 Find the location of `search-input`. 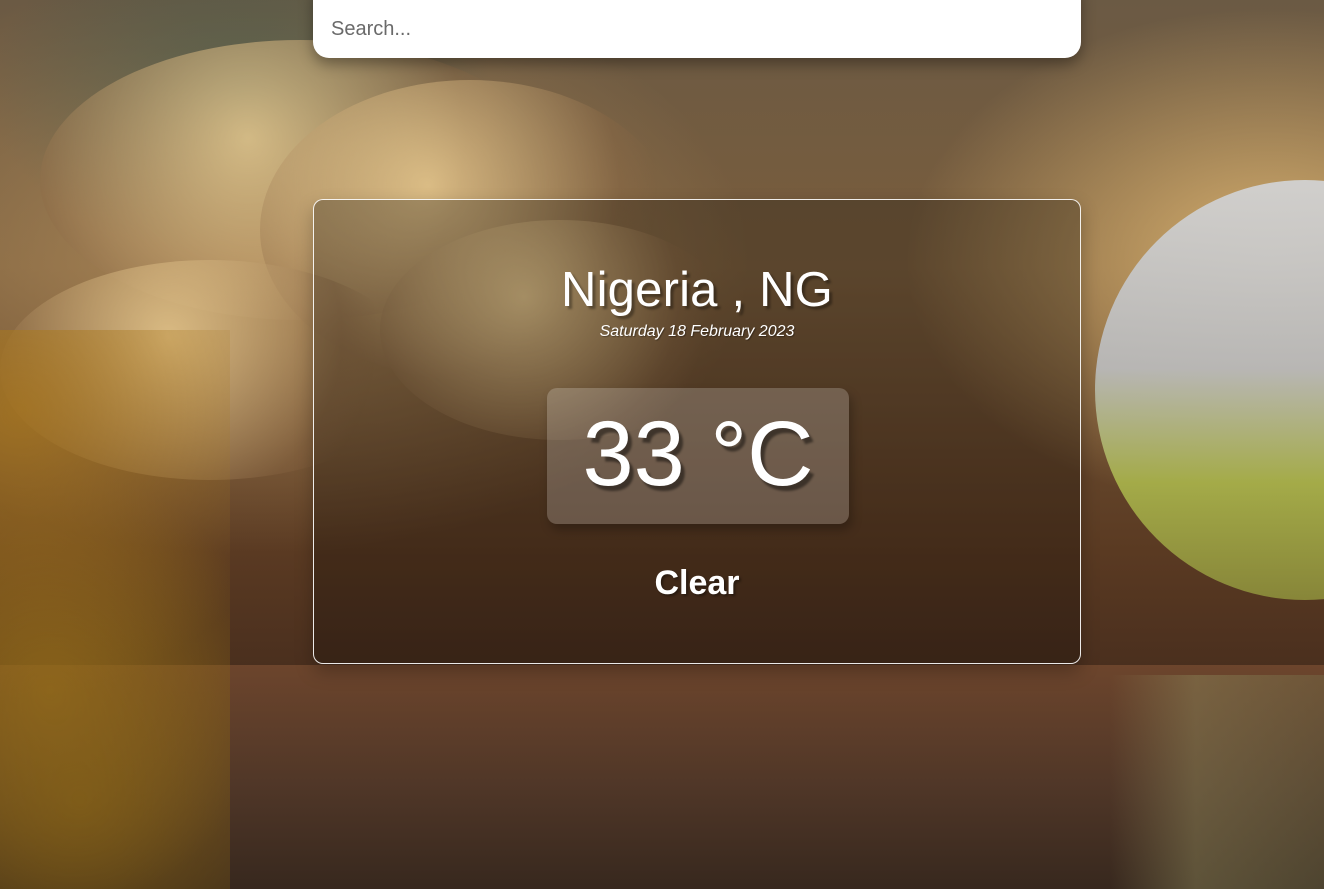

search-input is located at coordinates (697, 29).